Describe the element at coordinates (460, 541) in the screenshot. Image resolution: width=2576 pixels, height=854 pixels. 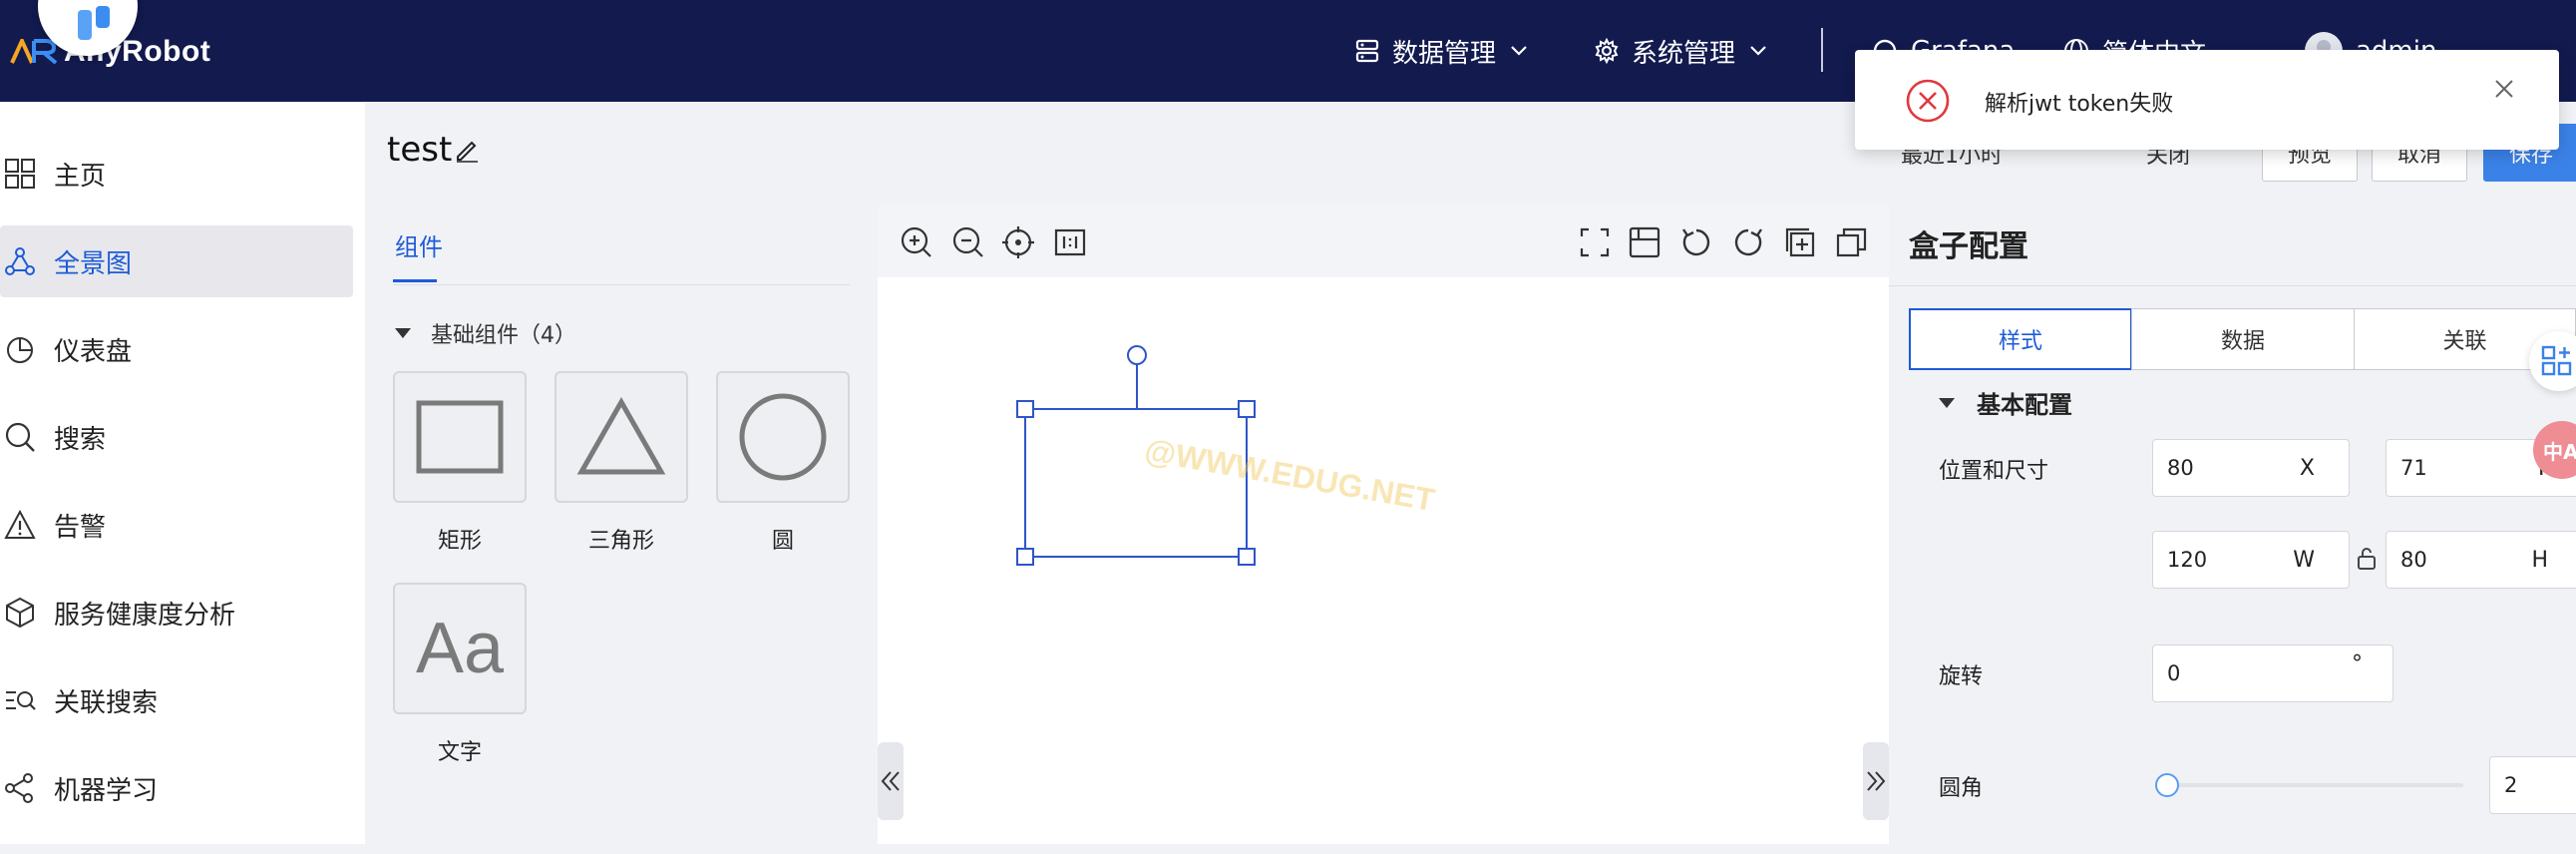
I see `component-label: 矩形` at that location.